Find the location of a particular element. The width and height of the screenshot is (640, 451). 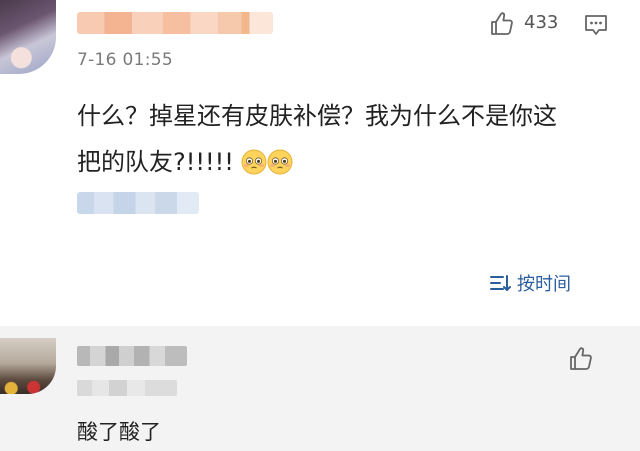

reply-button is located at coordinates (596, 25).